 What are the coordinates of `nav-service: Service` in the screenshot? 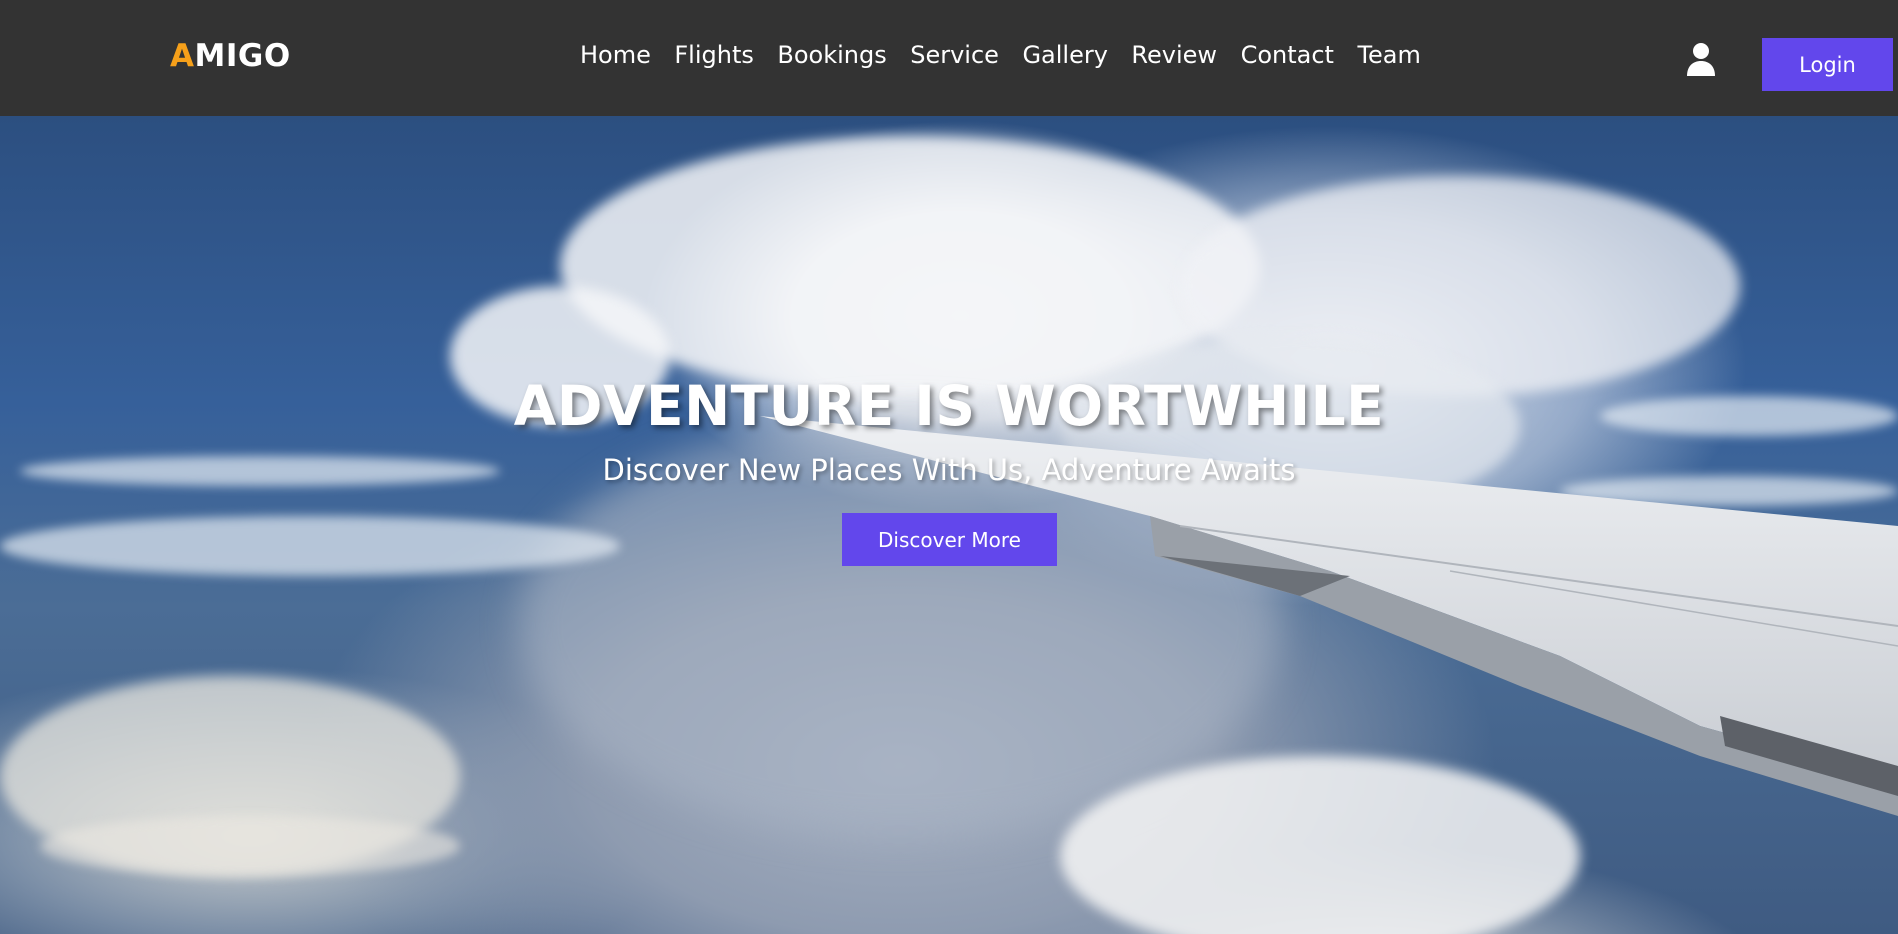 It's located at (954, 55).